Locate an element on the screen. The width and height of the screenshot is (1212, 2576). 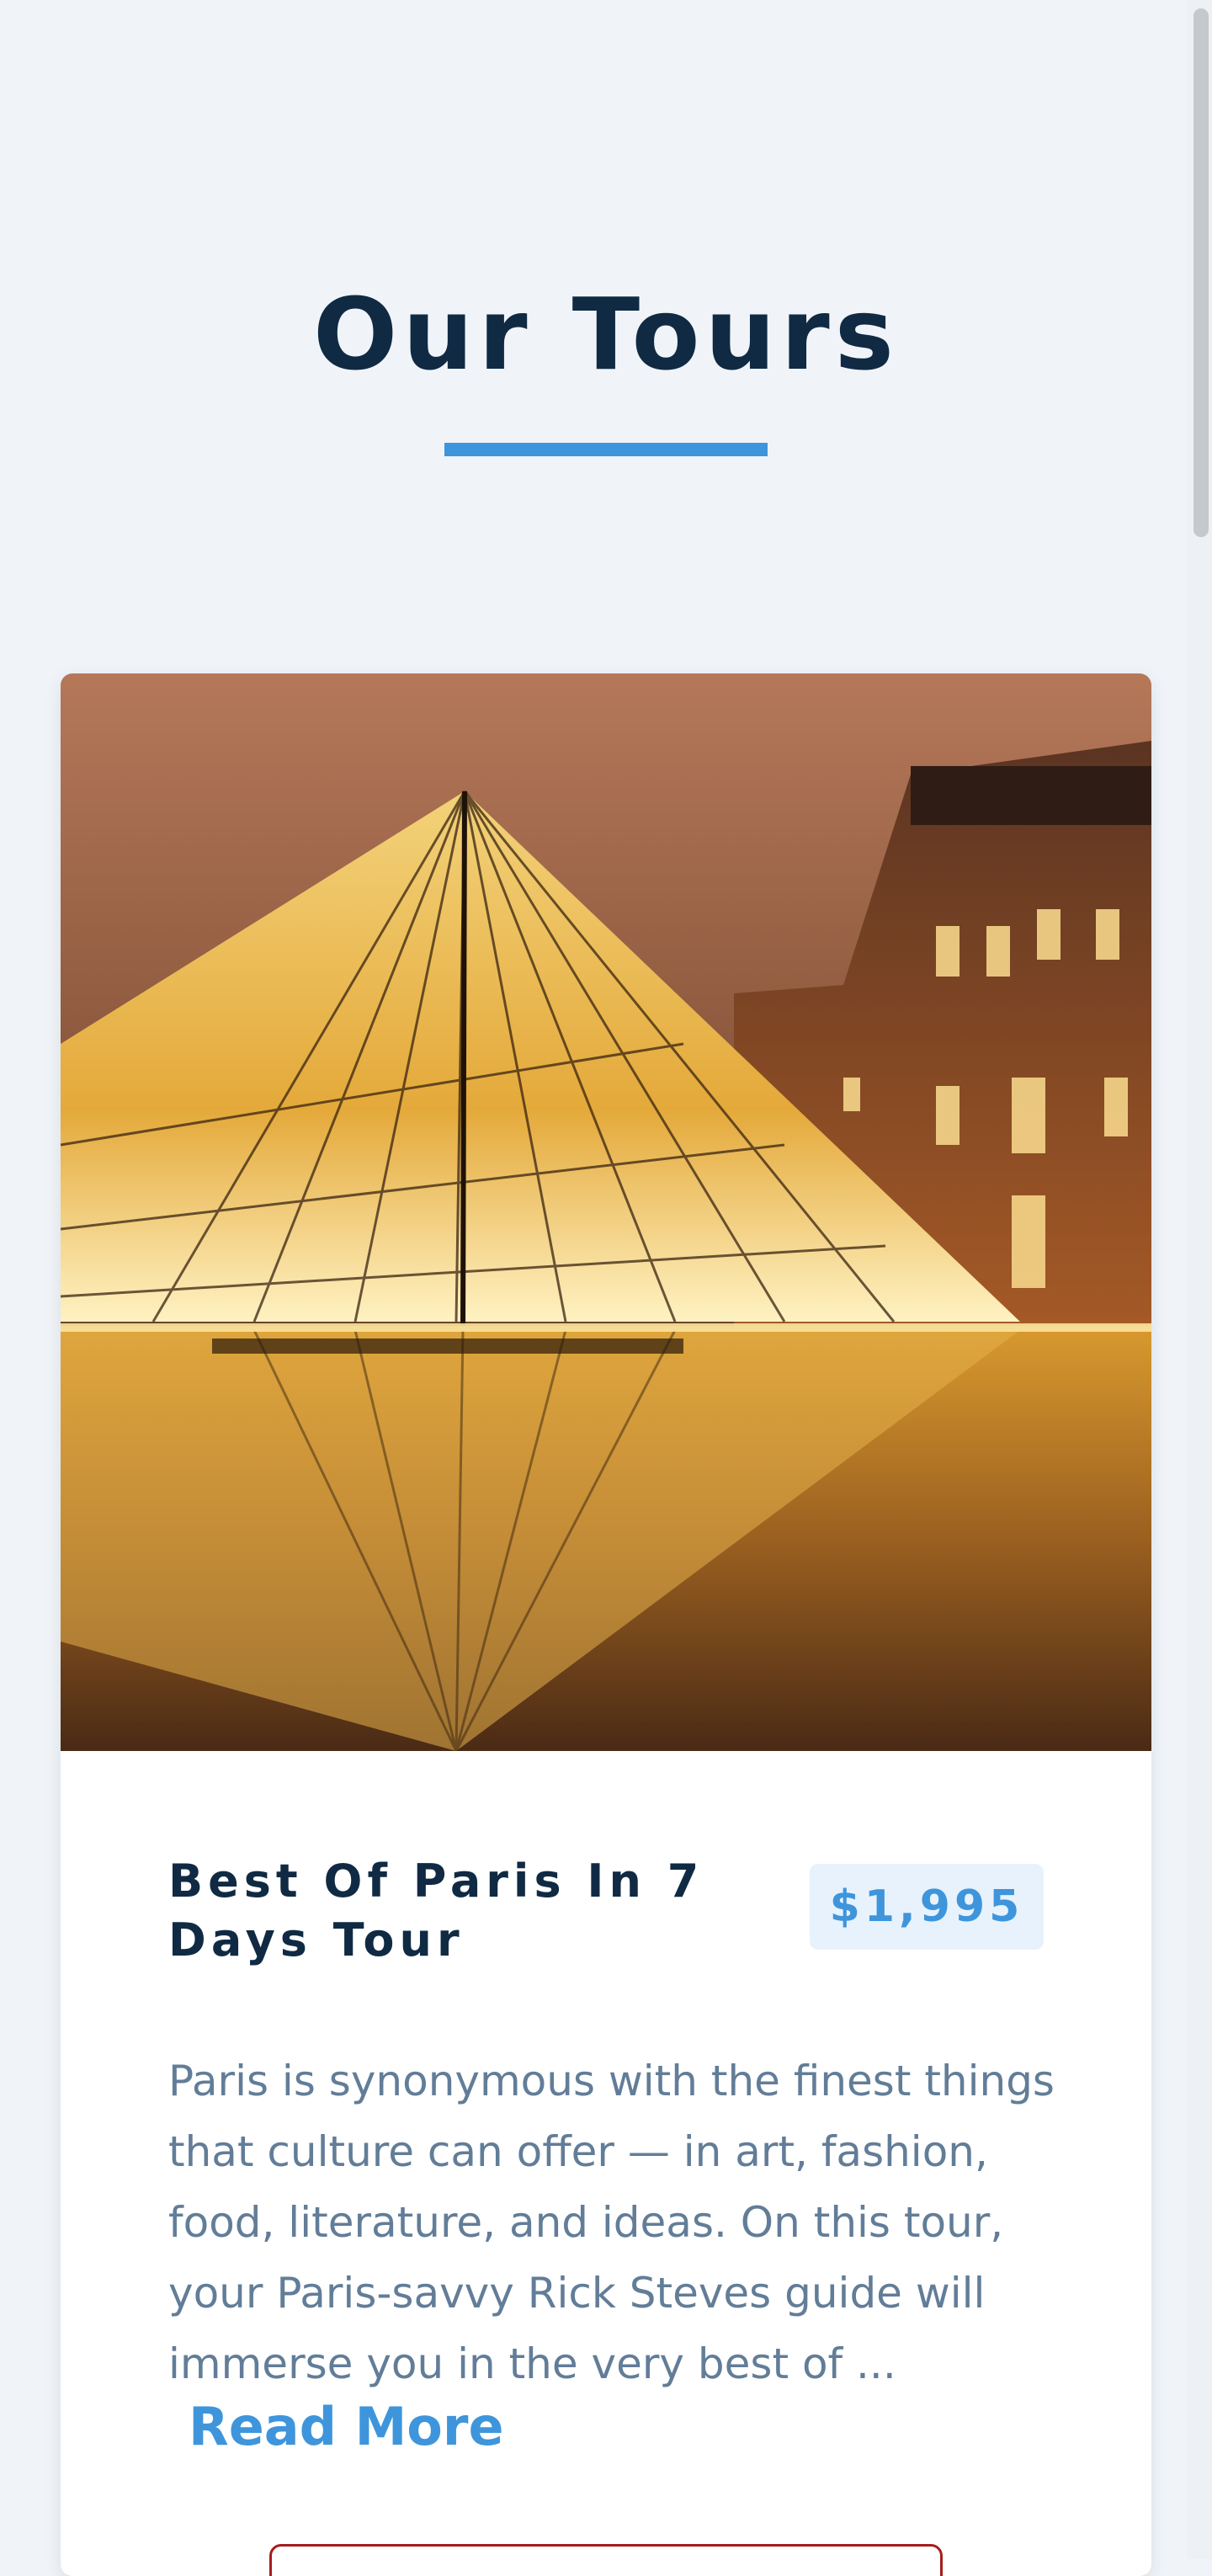
scrollbar-thumb is located at coordinates (1201, 272).